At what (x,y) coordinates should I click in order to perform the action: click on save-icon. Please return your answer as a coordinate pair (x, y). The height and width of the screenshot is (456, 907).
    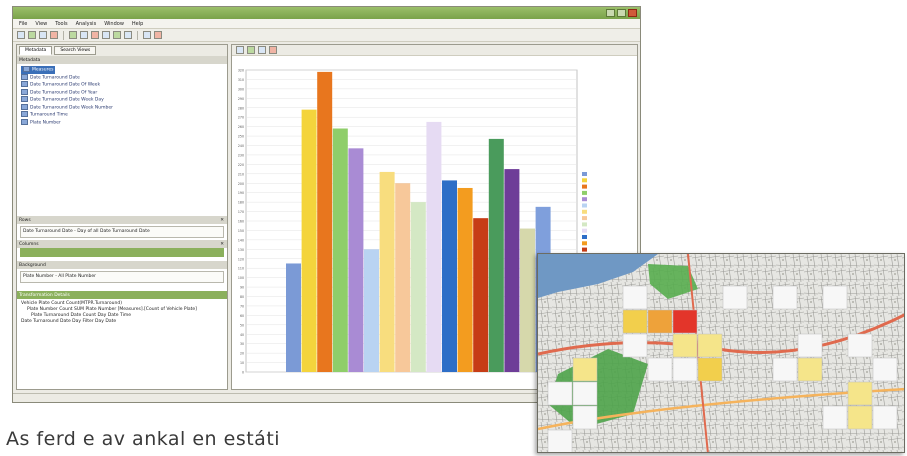
    Looking at the image, I should click on (43, 35).